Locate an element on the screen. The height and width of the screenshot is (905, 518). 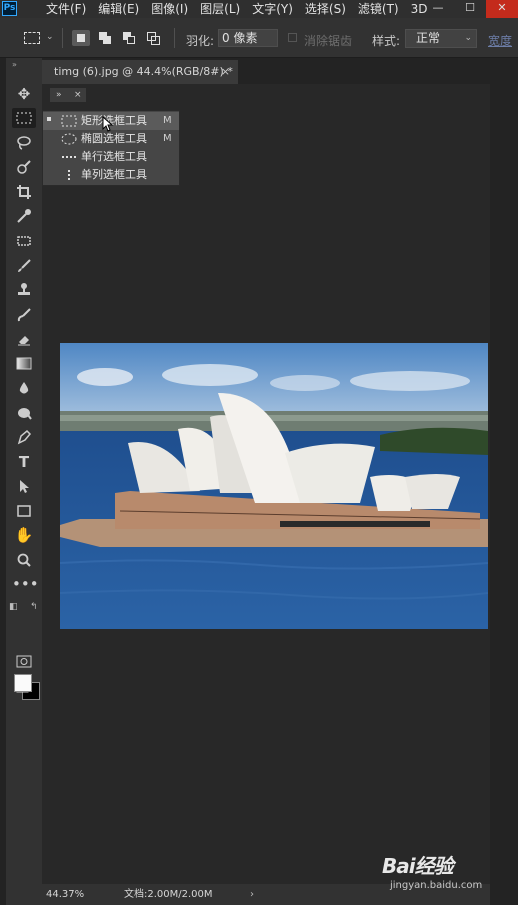
new-selection-icon is located at coordinates (81, 38).